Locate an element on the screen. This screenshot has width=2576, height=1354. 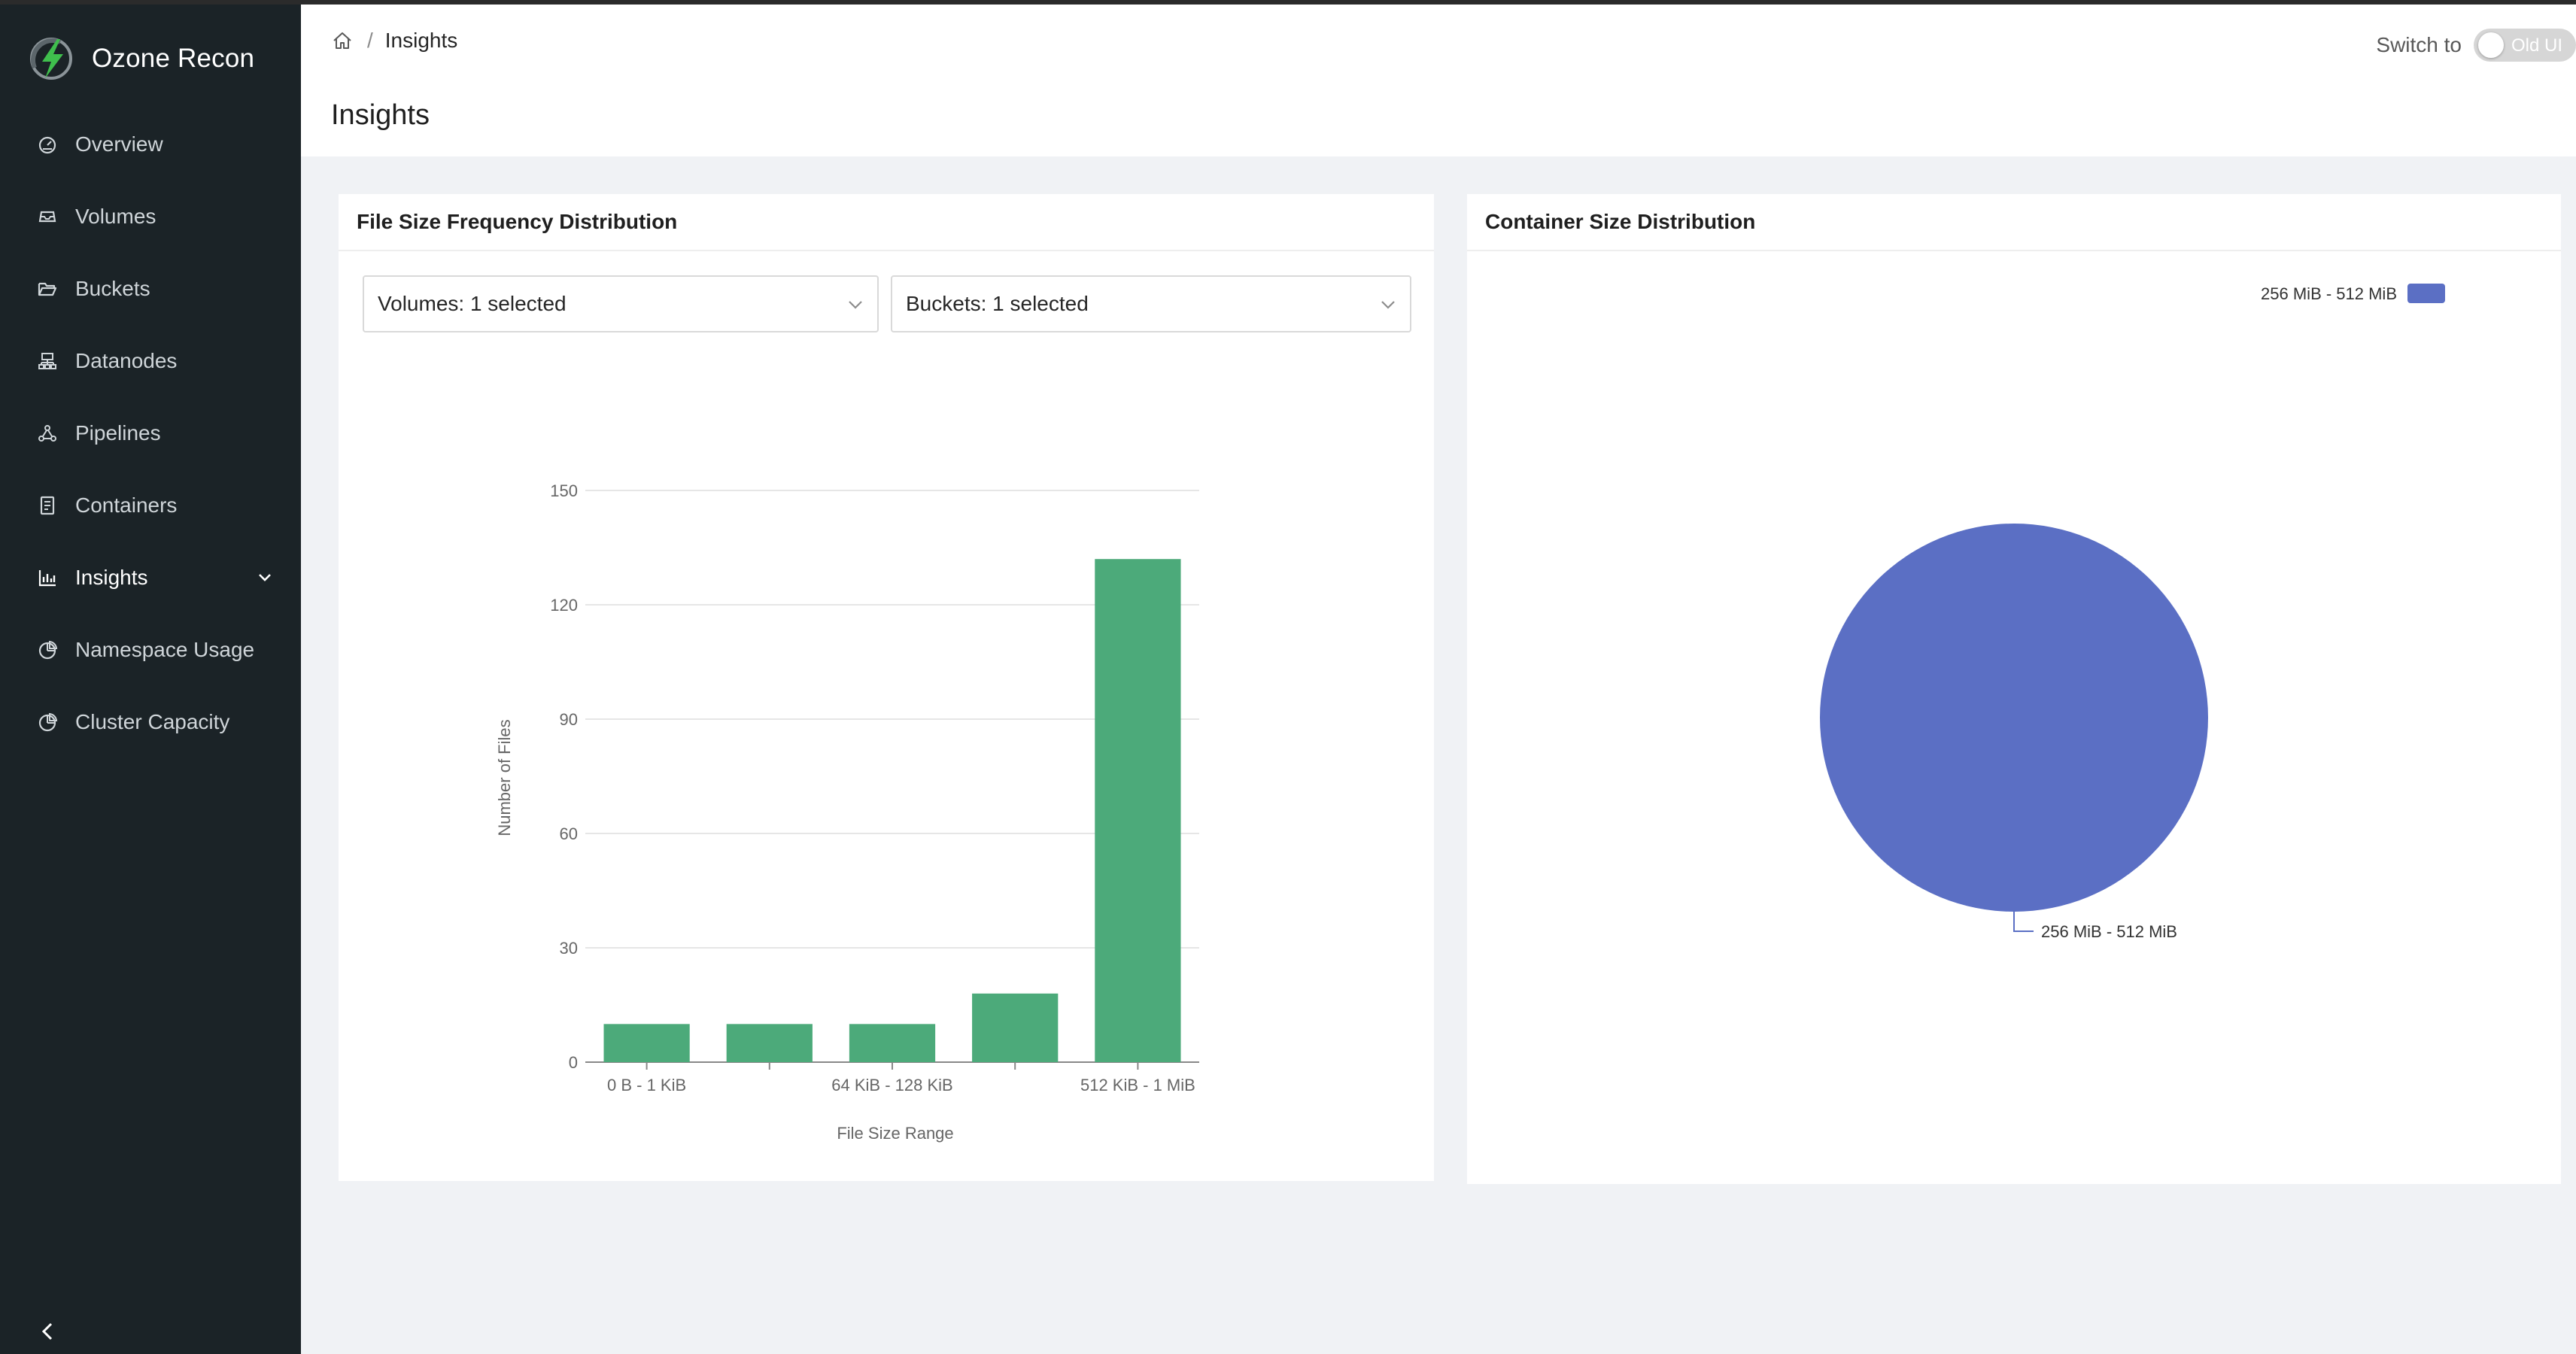
sidebar-item-datanodes: Datanodes is located at coordinates (150, 361).